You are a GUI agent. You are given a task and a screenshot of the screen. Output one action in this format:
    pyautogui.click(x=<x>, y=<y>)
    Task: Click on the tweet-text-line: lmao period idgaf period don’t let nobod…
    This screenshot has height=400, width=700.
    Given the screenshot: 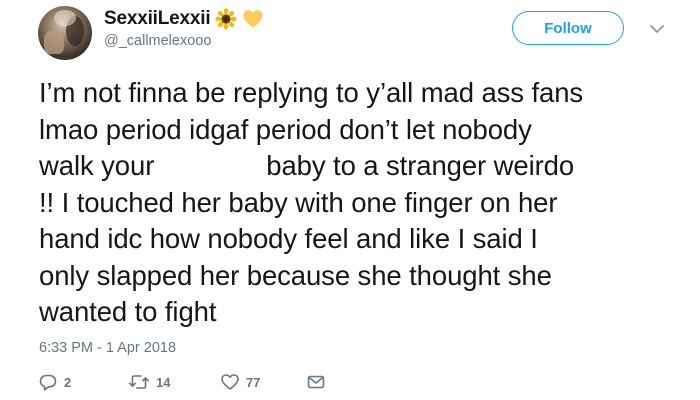 What is the action you would take?
    pyautogui.click(x=285, y=129)
    